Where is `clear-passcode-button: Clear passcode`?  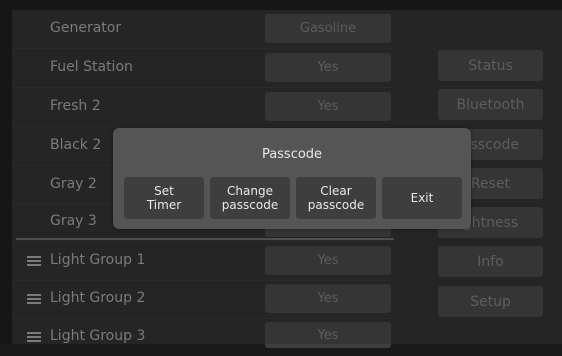 clear-passcode-button: Clear passcode is located at coordinates (336, 198).